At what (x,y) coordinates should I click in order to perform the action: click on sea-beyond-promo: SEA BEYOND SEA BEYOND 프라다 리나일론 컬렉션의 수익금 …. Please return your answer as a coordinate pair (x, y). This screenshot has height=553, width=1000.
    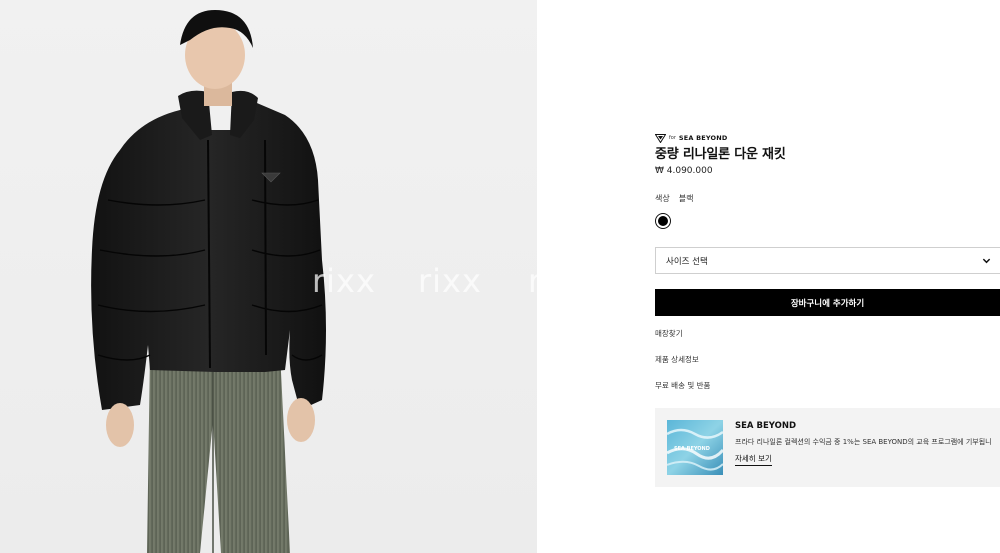
    Looking at the image, I should click on (827, 447).